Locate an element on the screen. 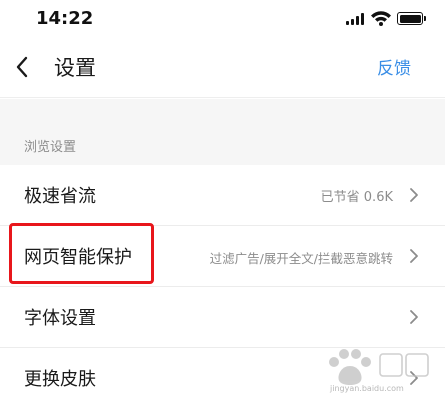 This screenshot has height=400, width=445. setting-value: 已节省 0.6K is located at coordinates (356, 197).